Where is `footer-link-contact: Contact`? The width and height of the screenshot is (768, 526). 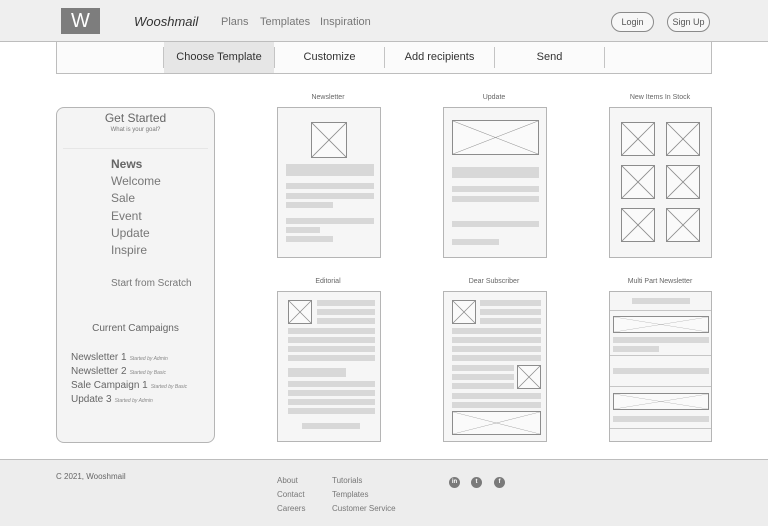
footer-link-contact: Contact is located at coordinates (291, 494).